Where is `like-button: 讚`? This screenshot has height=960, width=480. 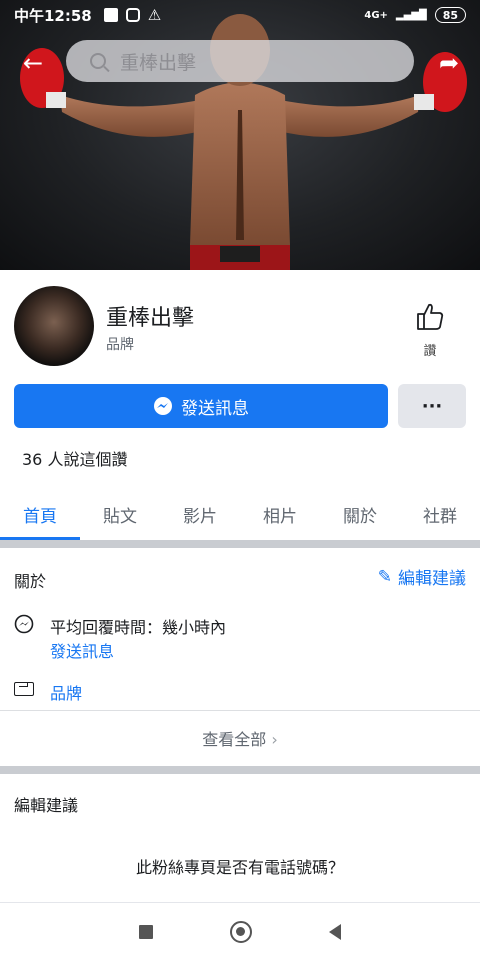 like-button: 讚 is located at coordinates (430, 329).